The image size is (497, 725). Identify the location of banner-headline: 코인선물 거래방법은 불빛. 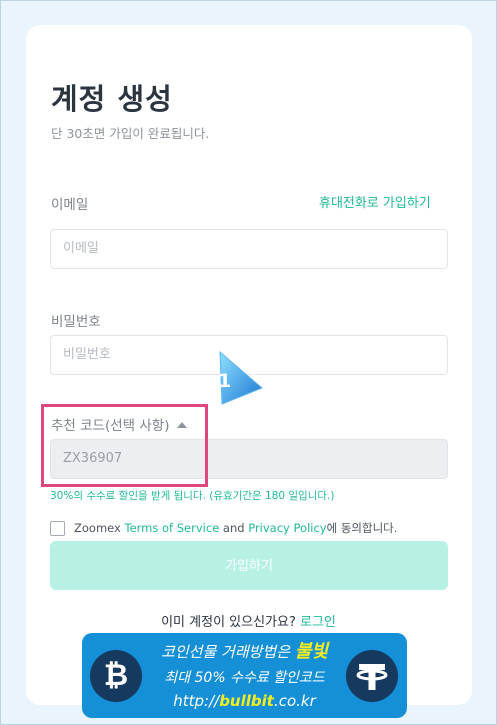
(244, 650).